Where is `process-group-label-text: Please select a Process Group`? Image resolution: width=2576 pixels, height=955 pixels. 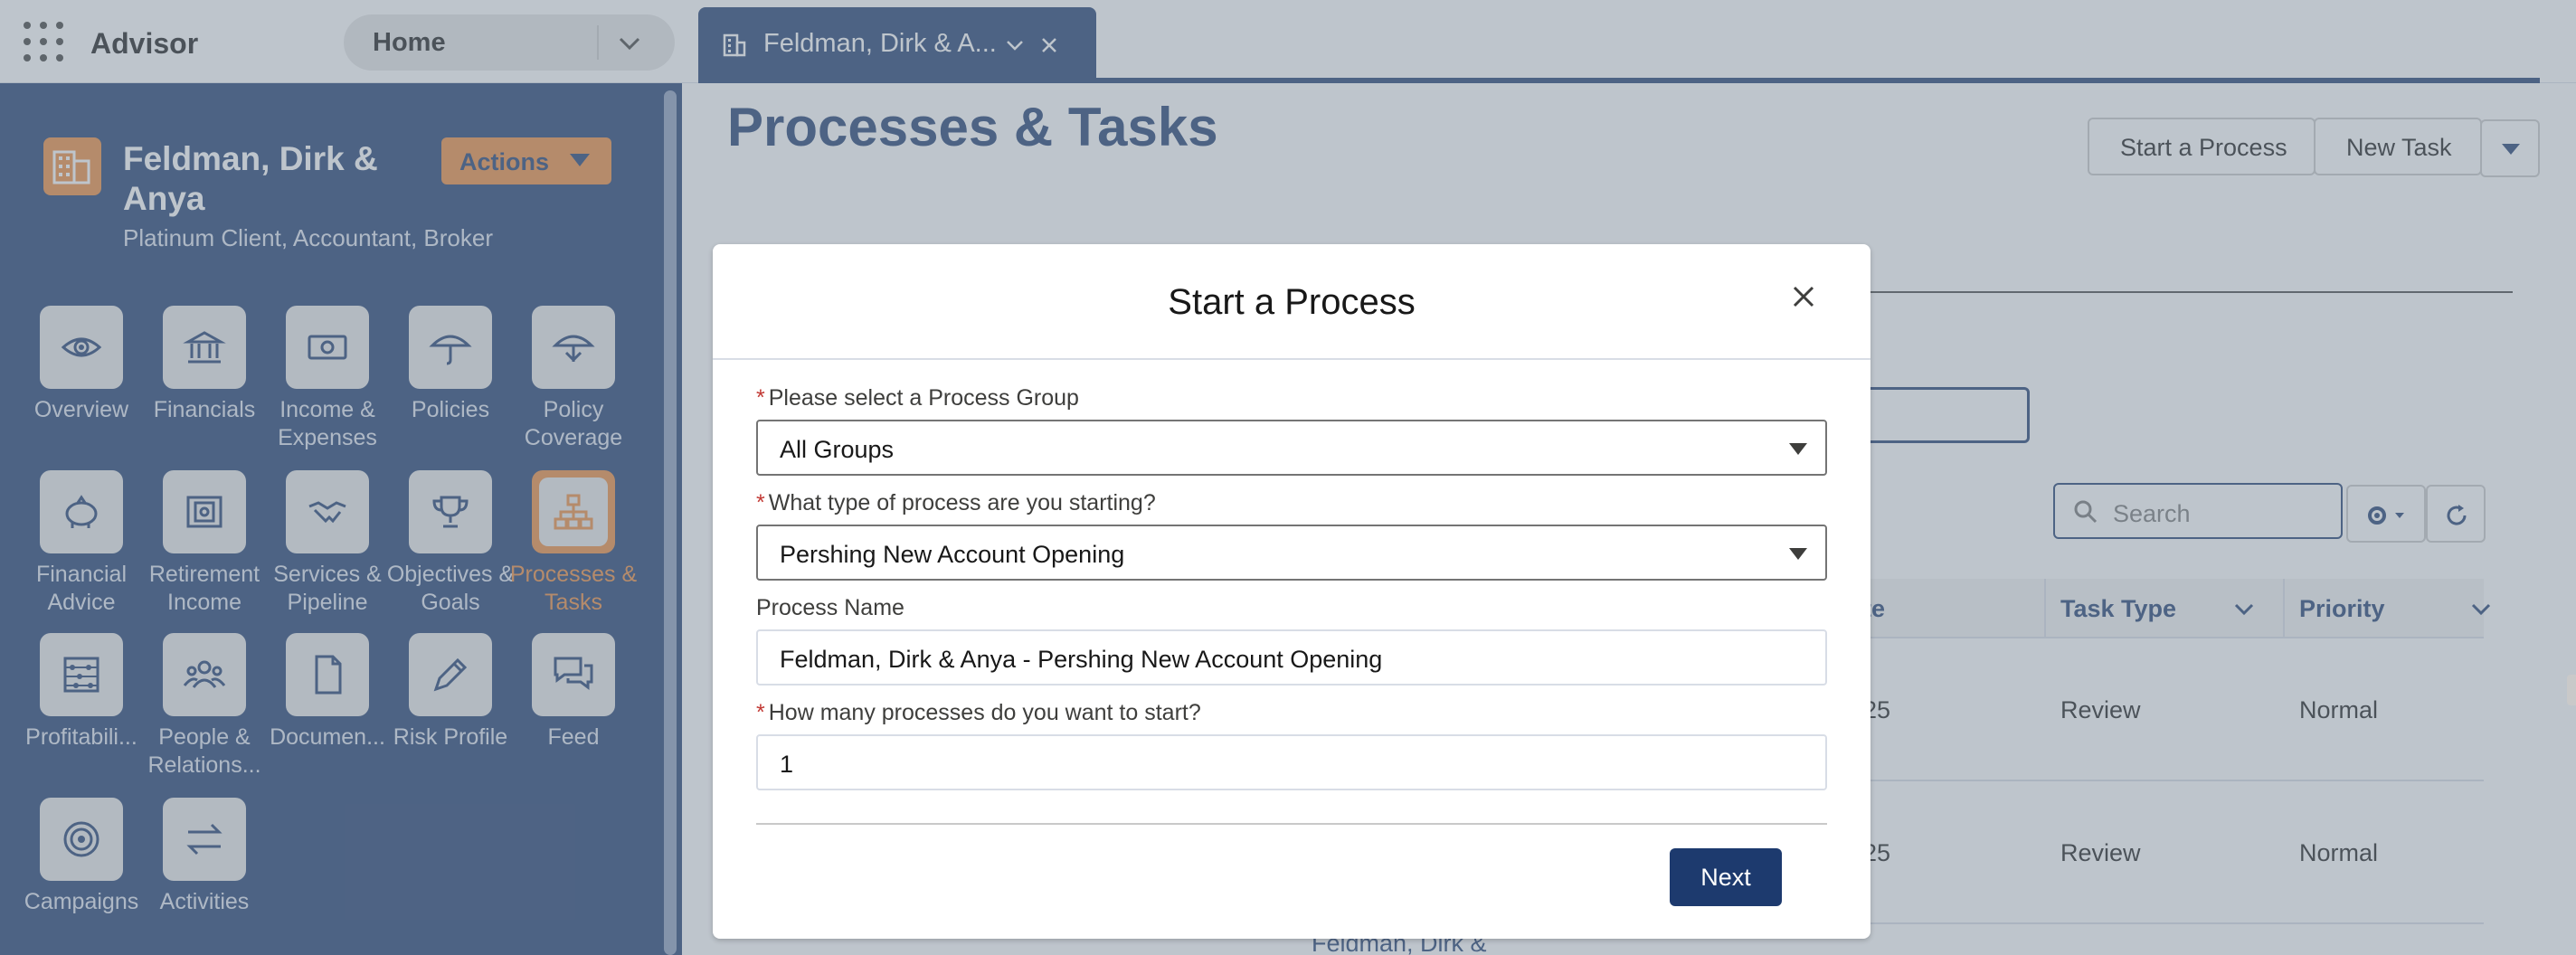 process-group-label-text: Please select a Process Group is located at coordinates (923, 398).